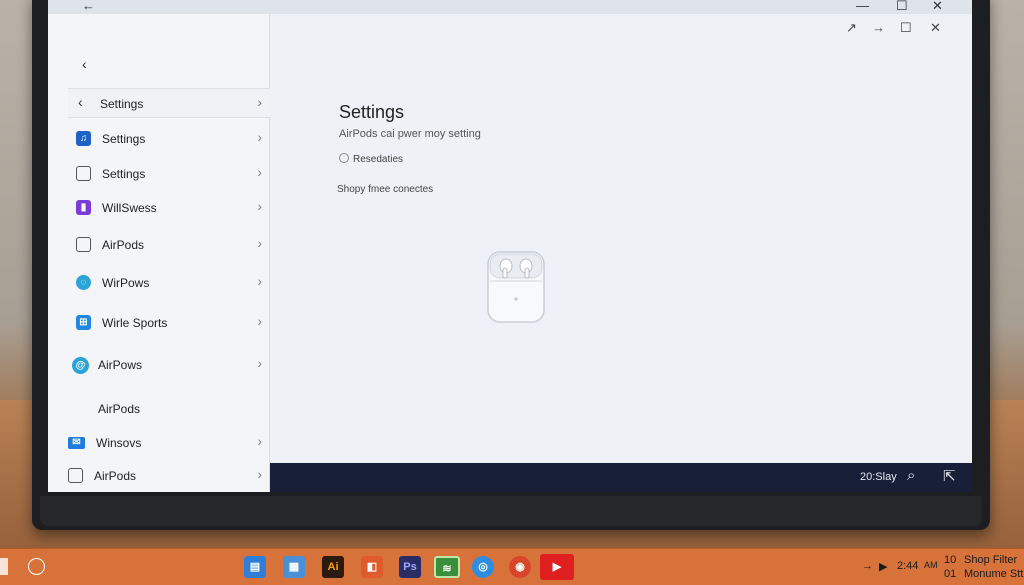  Describe the element at coordinates (88, 6) in the screenshot. I see `back-arrow-icon: ←` at that location.